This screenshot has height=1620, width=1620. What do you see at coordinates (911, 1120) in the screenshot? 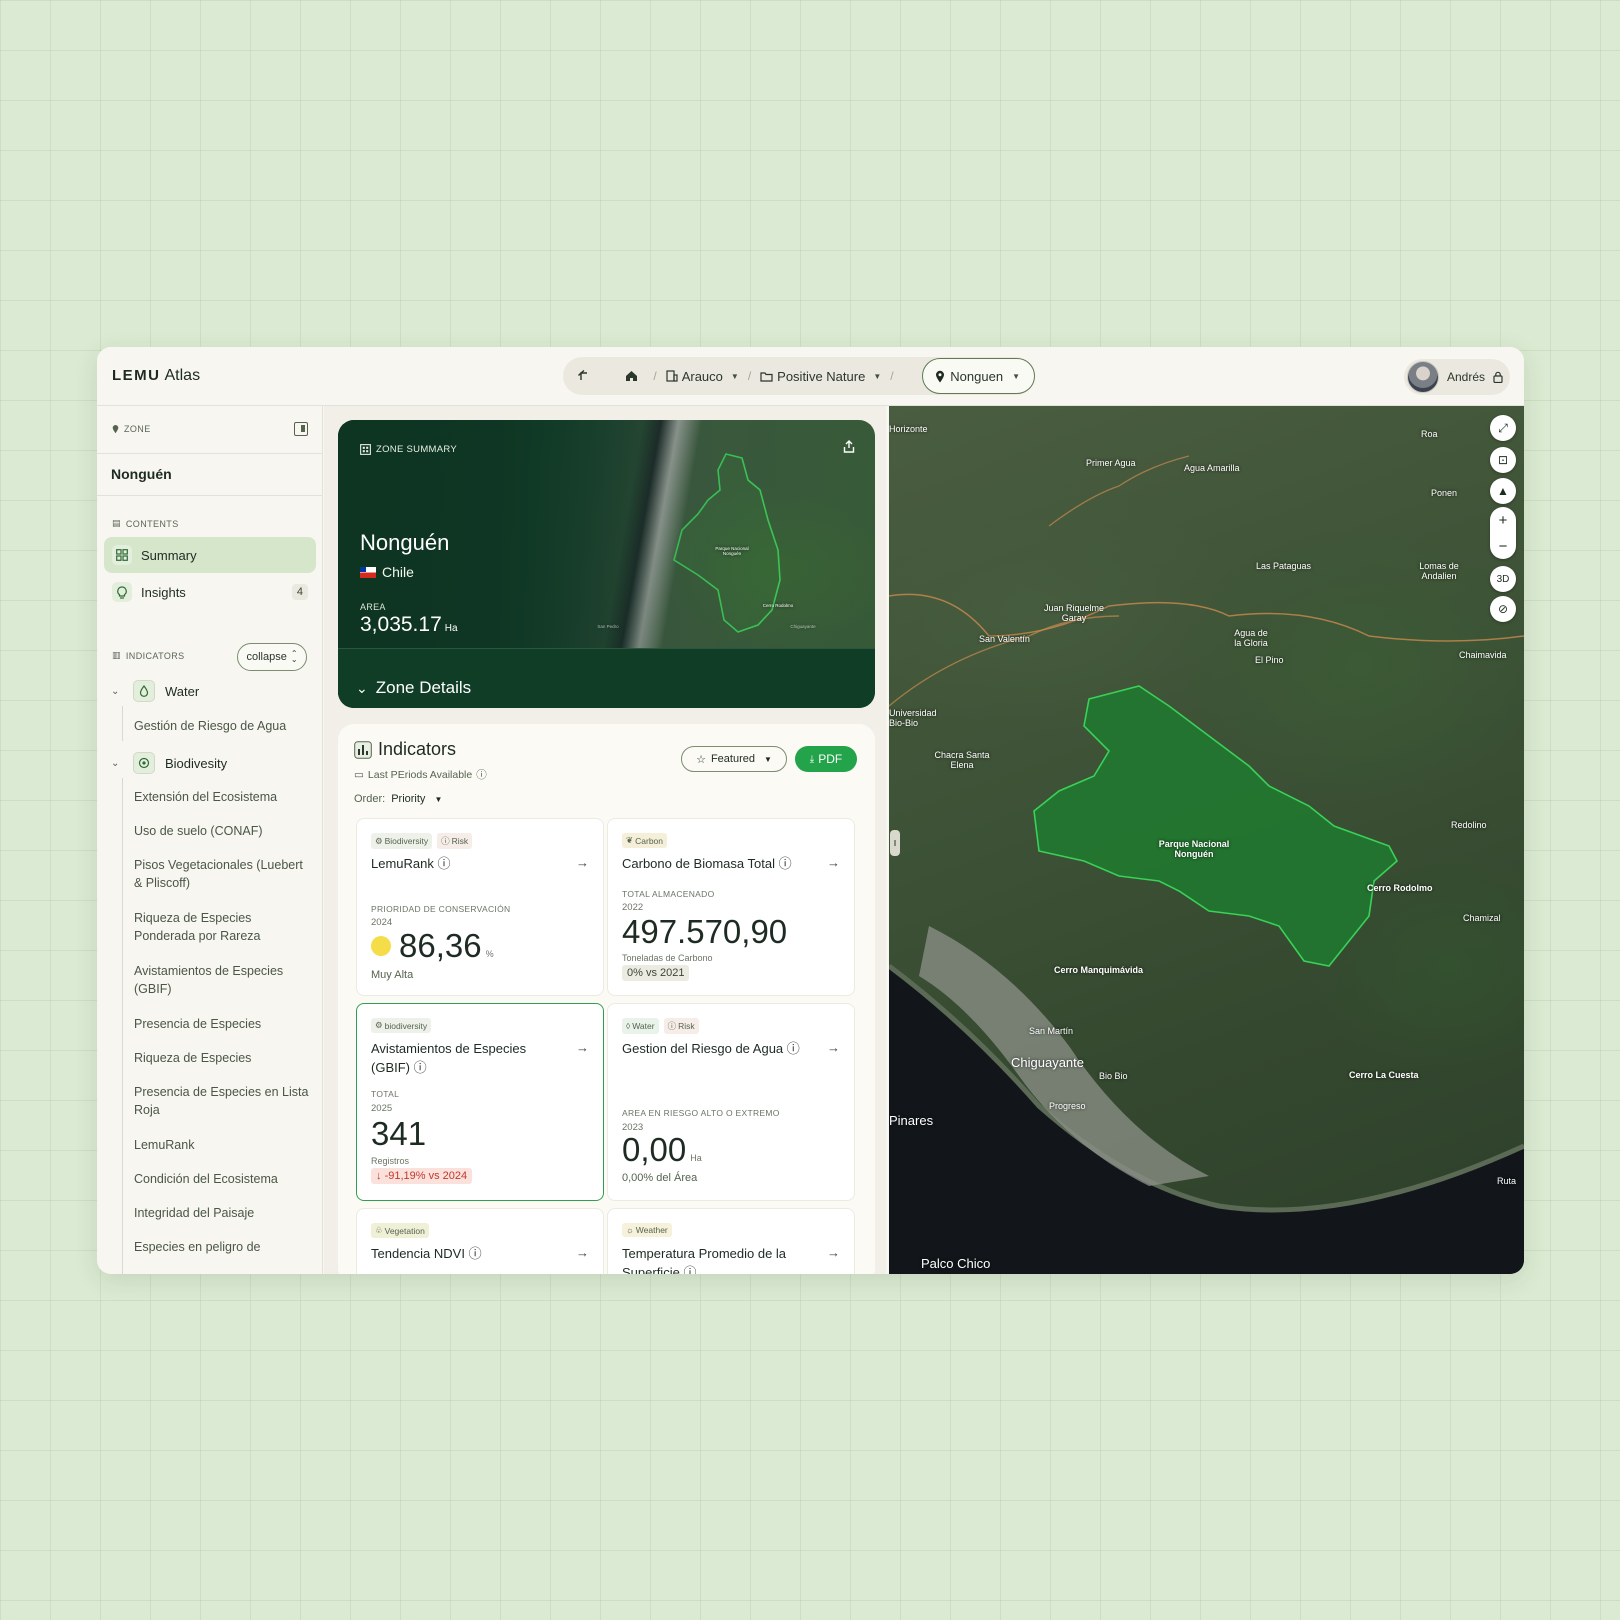
I see `map-place-label: Pinares` at bounding box center [911, 1120].